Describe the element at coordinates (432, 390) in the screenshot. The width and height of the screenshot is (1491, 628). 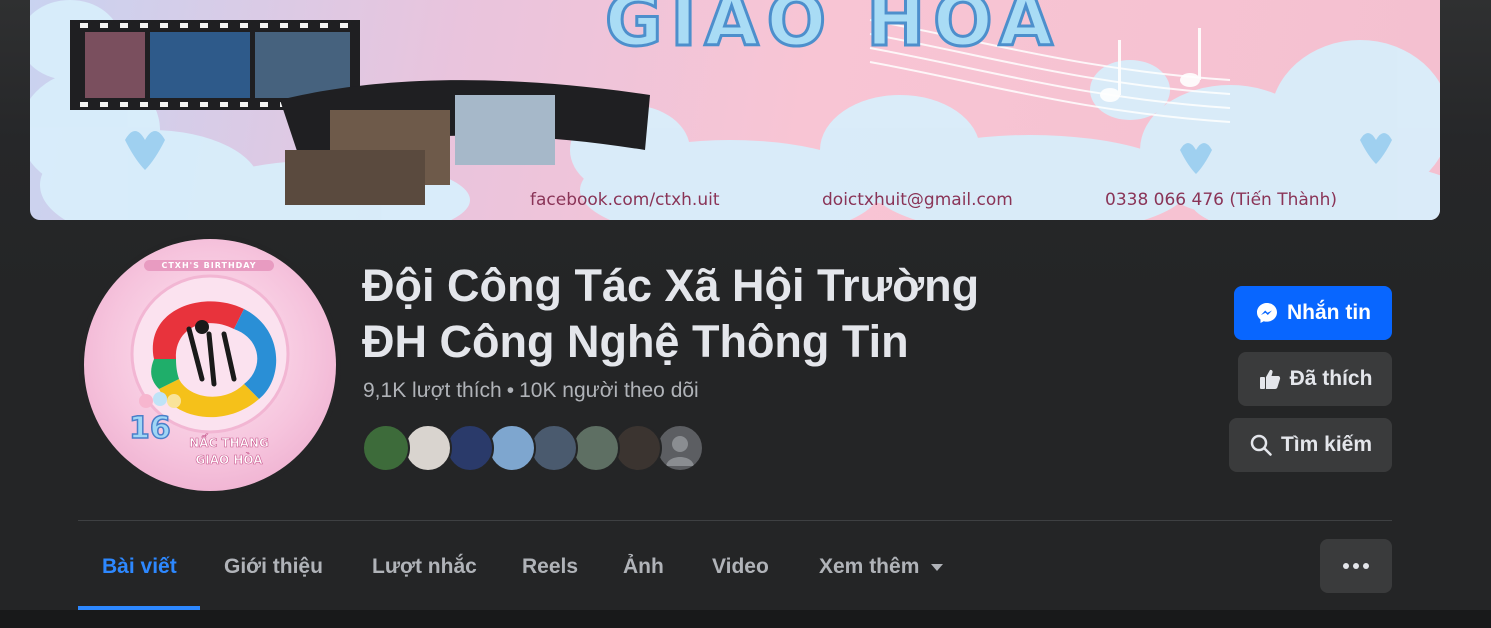
I see `likes-count-link: 9,1K lượt thích` at that location.